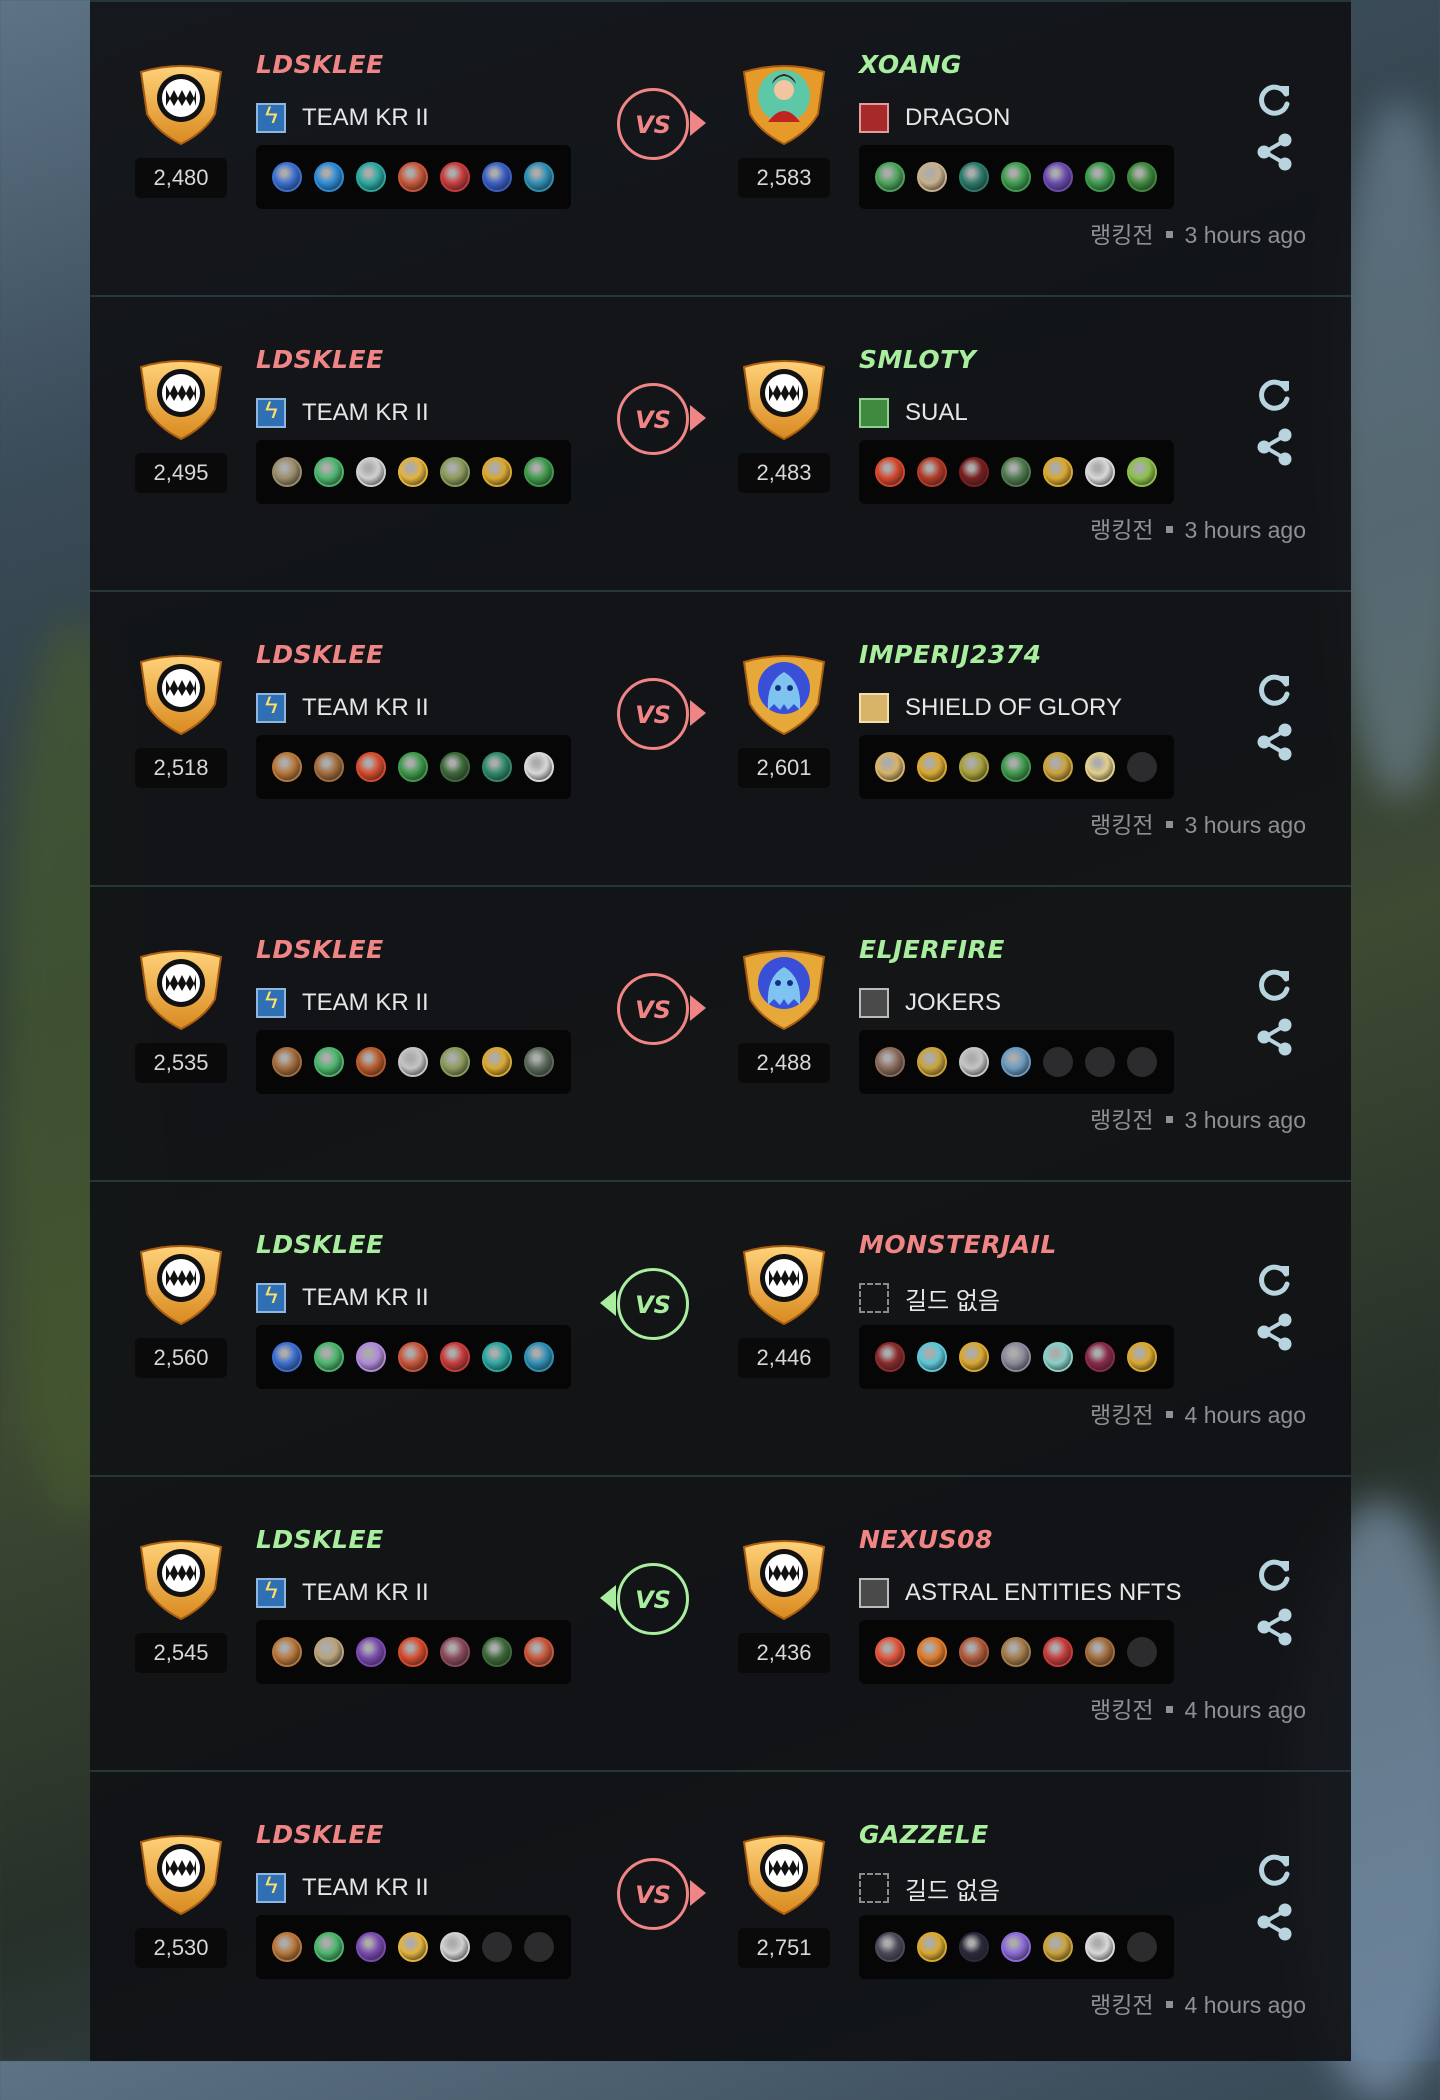 This screenshot has height=2100, width=1440. I want to click on opponent-name: GAZZELE, so click(924, 1834).